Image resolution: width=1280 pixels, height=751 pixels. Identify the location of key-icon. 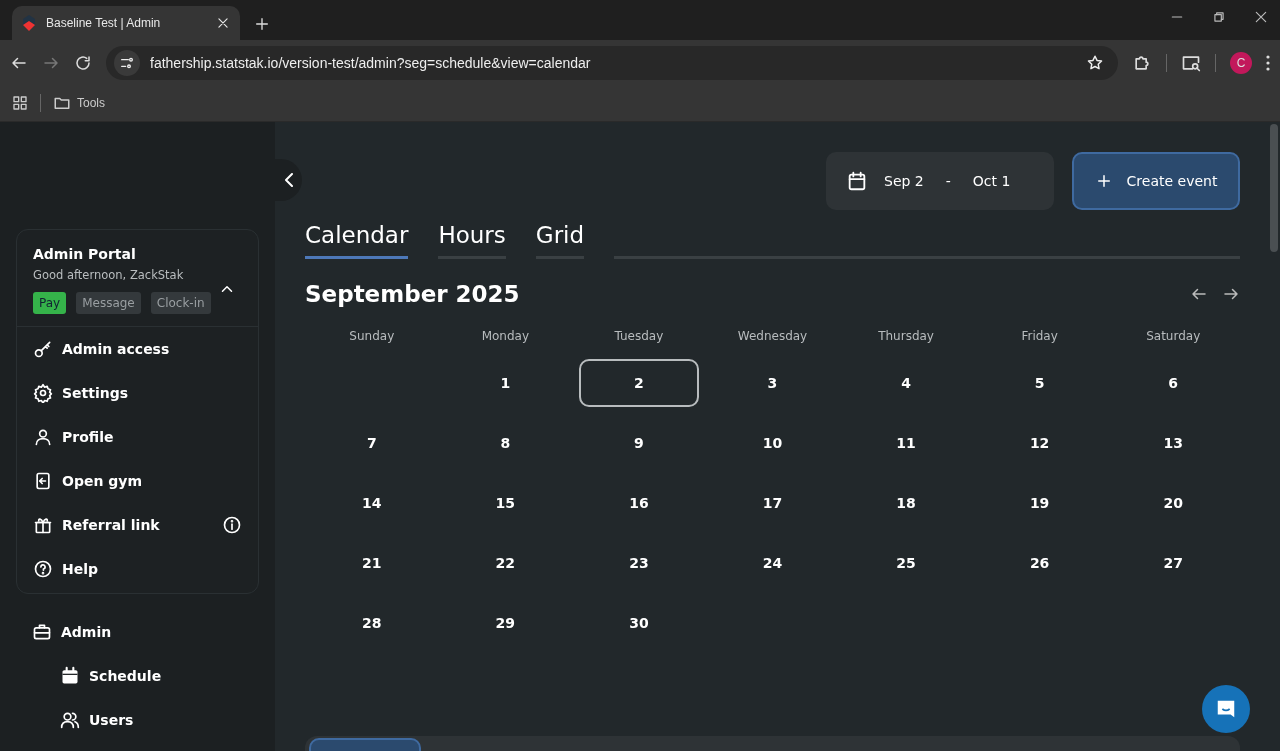
(43, 349).